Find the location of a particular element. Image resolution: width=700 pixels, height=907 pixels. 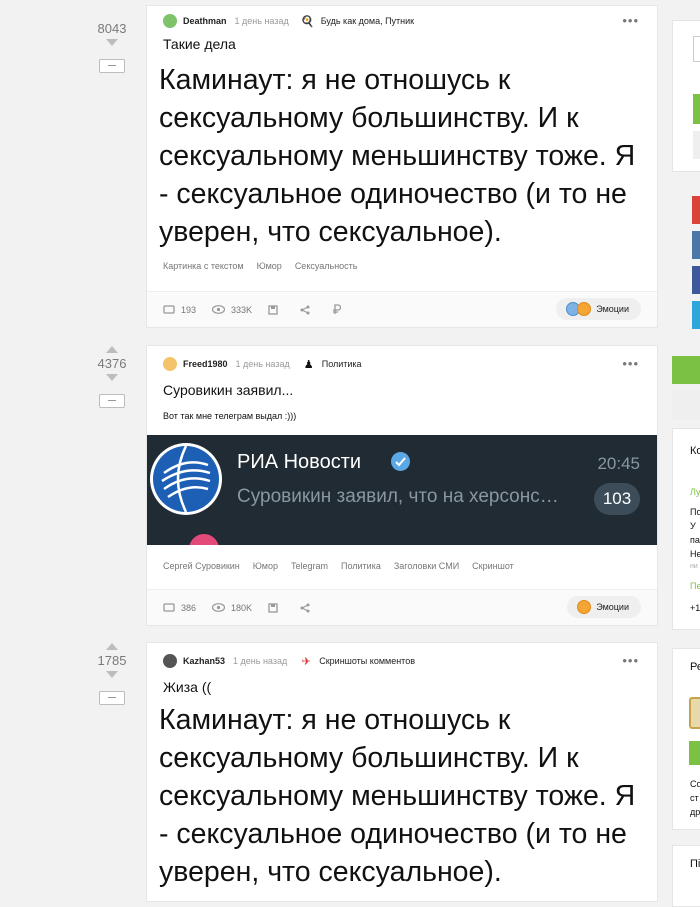

register-button is located at coordinates (696, 145).